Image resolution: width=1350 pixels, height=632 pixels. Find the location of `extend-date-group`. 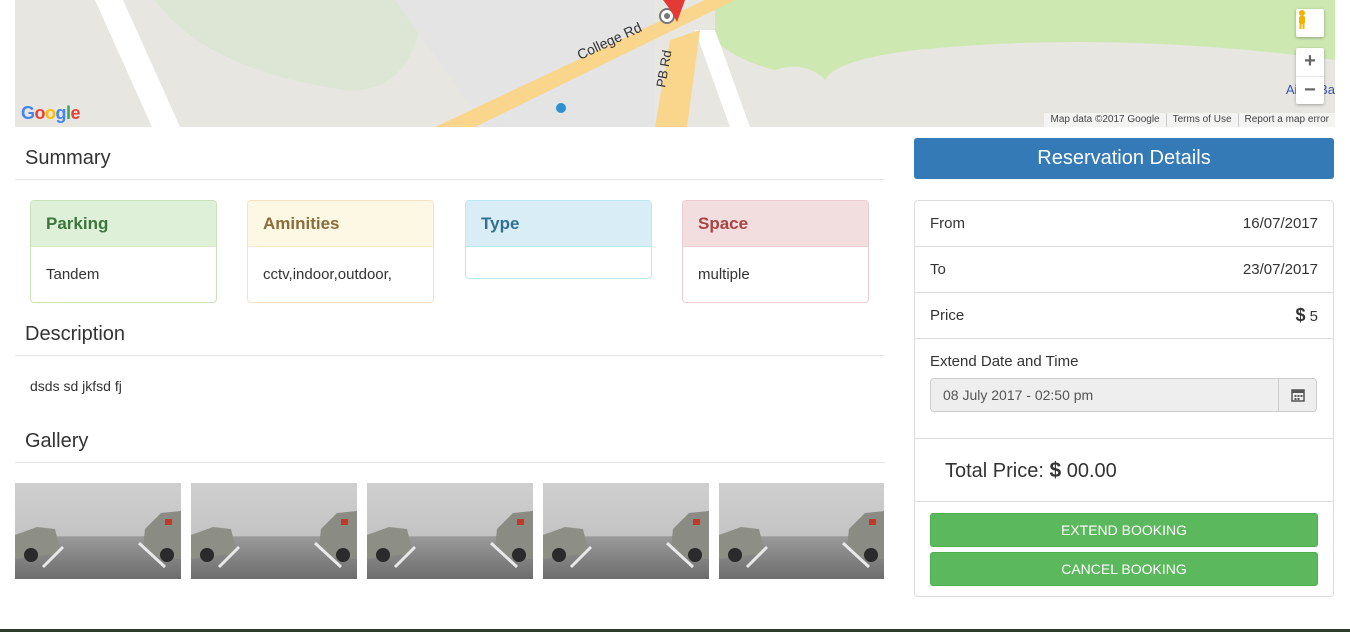

extend-date-group is located at coordinates (1123, 395).